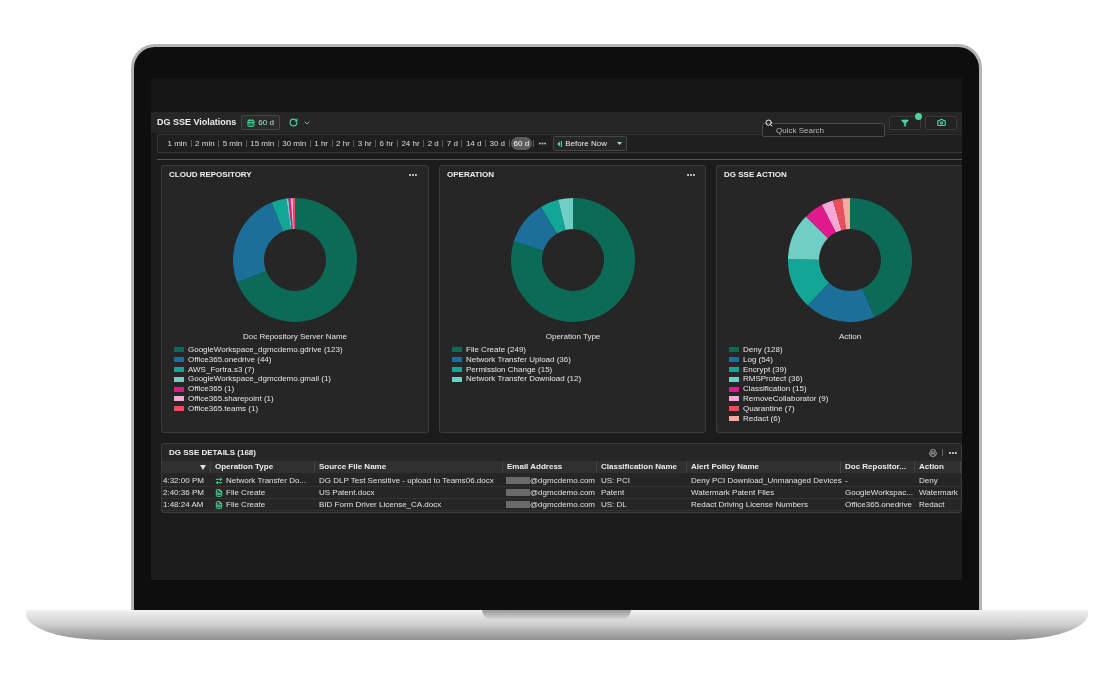  What do you see at coordinates (221, 369) in the screenshot?
I see `legend-label: AWS_Fortra.s3 (7)` at bounding box center [221, 369].